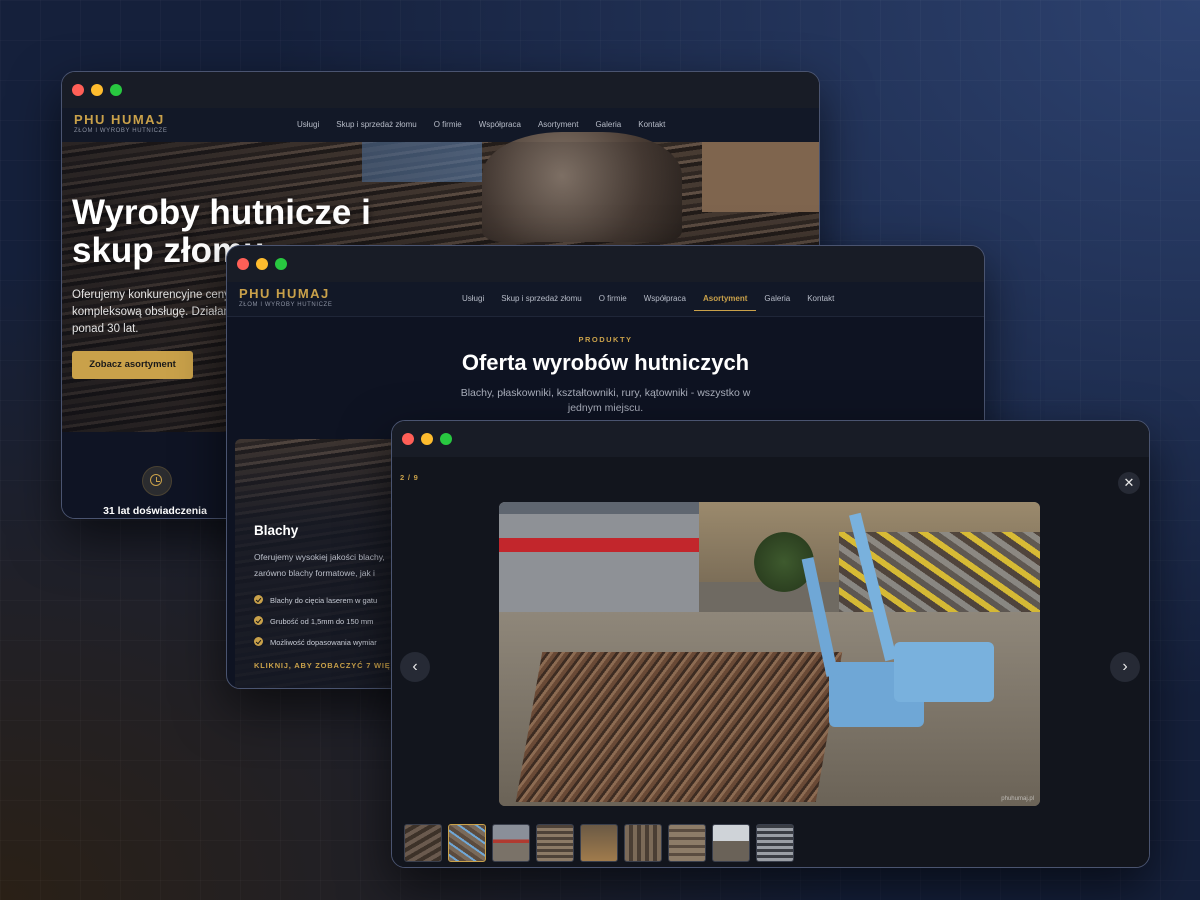  I want to click on stat-label: 31 lat doświadczenia, so click(155, 511).